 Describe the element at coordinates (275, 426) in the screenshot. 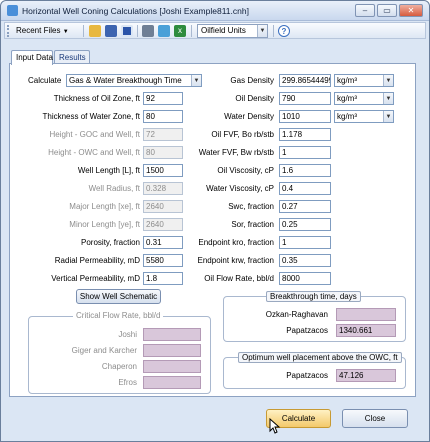

I see `mouse-cursor-icon` at that location.